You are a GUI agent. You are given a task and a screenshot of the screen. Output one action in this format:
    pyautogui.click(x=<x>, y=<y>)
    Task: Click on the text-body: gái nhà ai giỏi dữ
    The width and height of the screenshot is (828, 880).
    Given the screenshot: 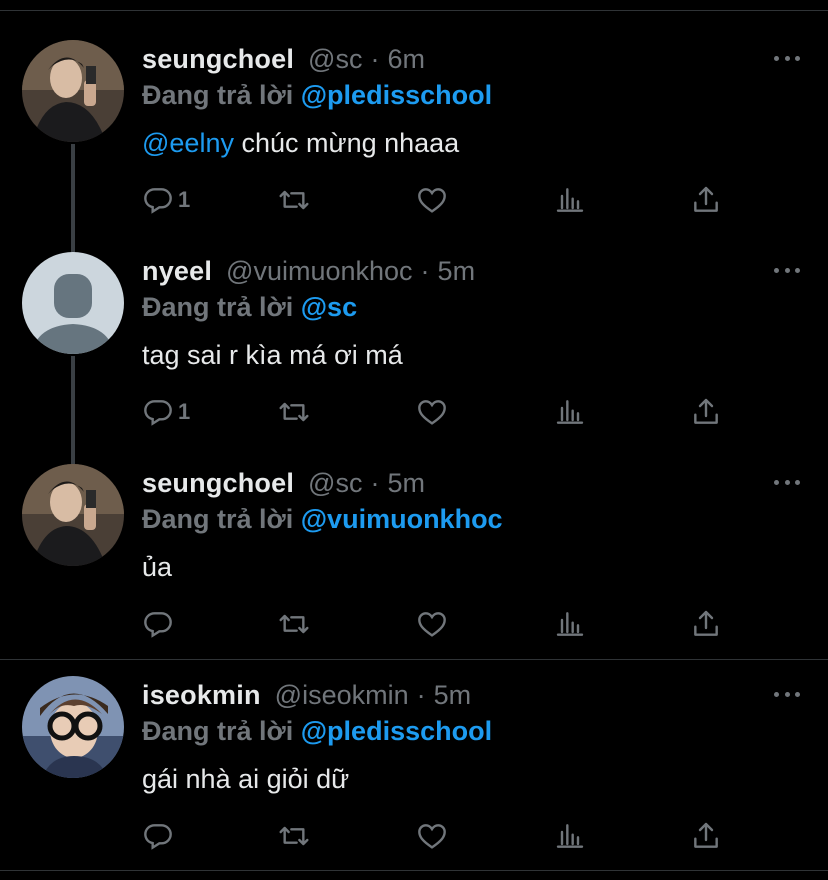 What is the action you would take?
    pyautogui.click(x=246, y=779)
    